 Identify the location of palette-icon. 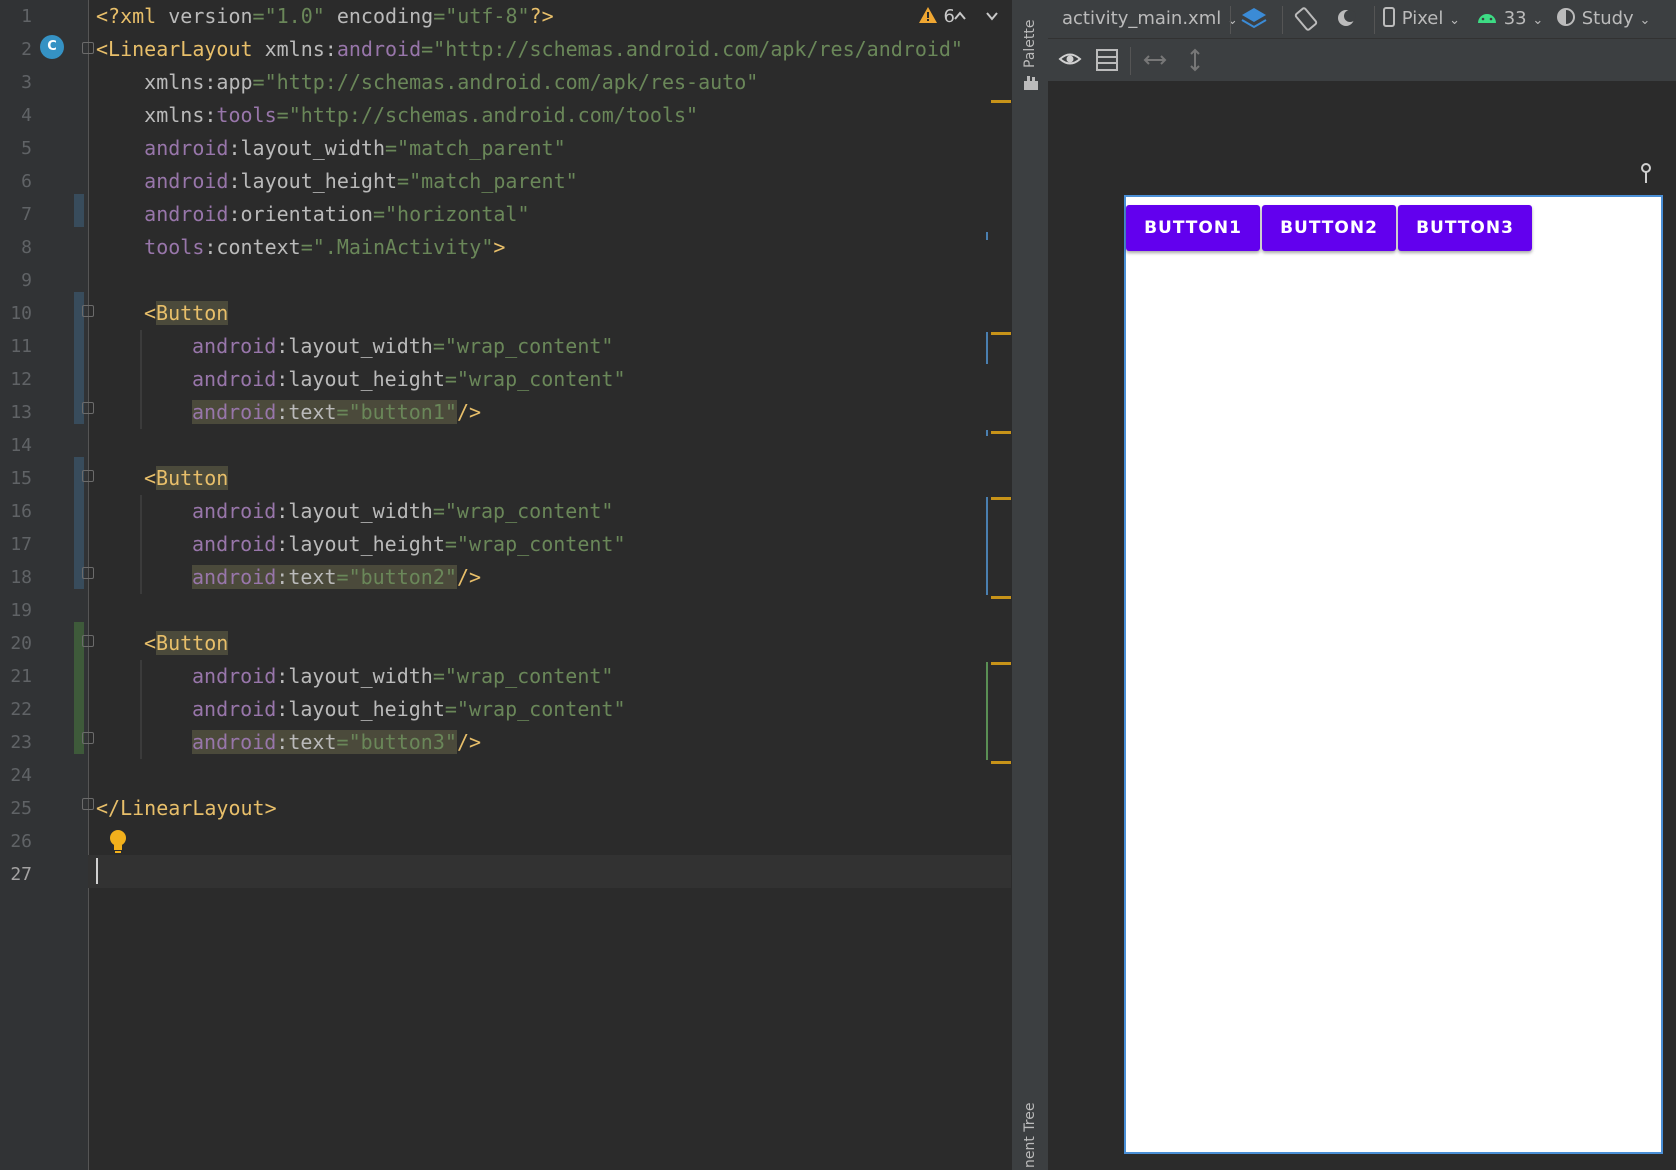
(1031, 85).